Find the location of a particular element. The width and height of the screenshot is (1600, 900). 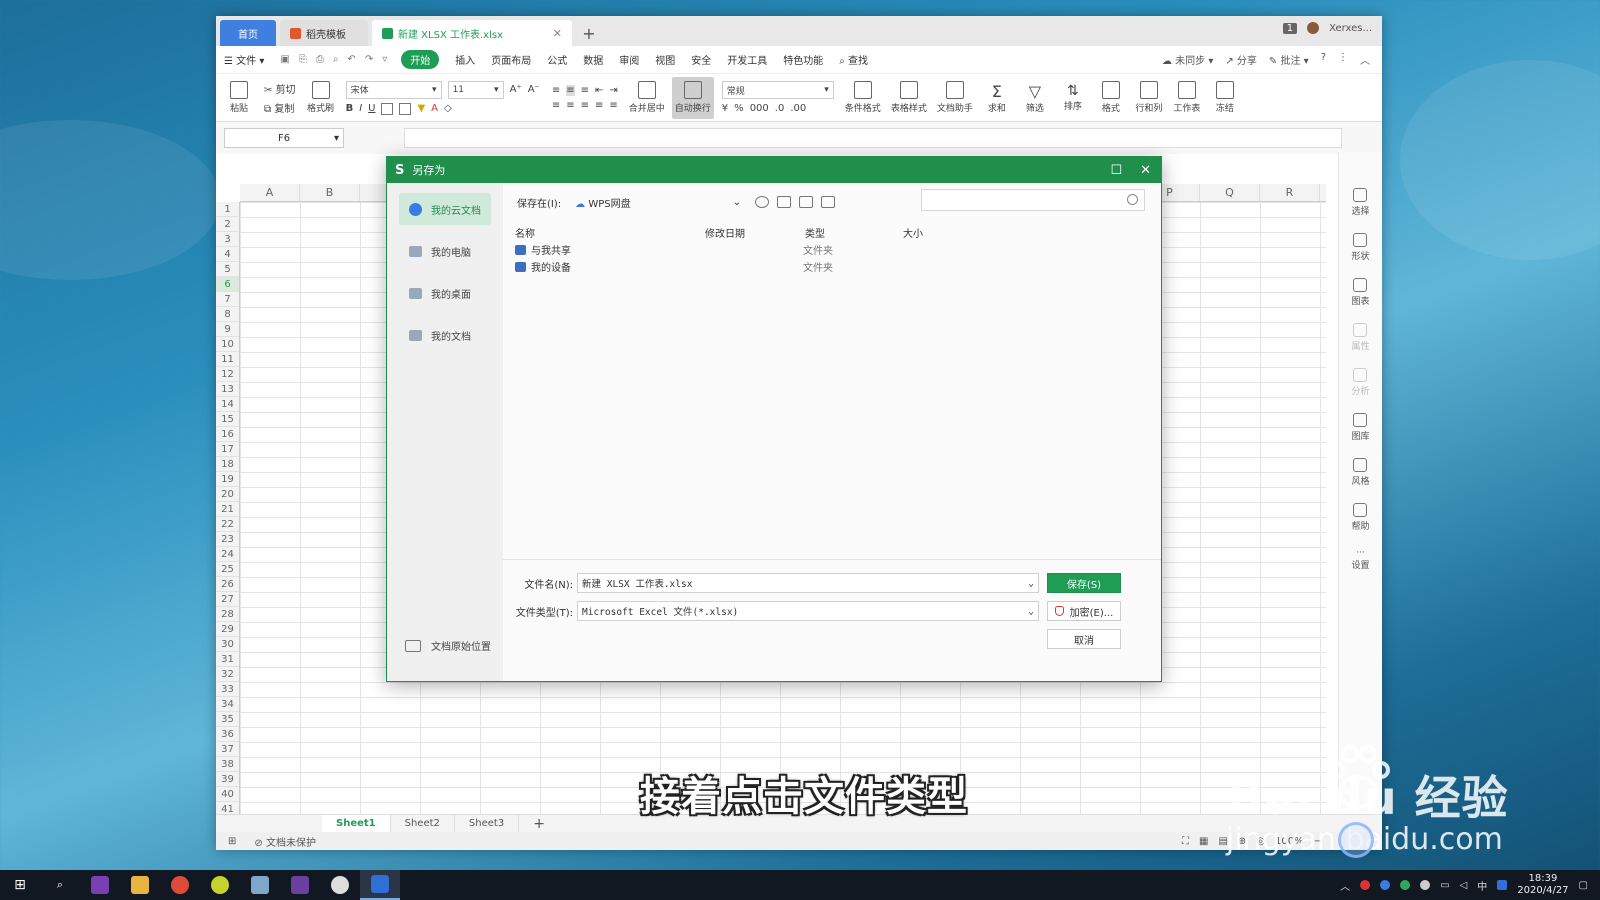

row-header: 20 is located at coordinates (227, 494).